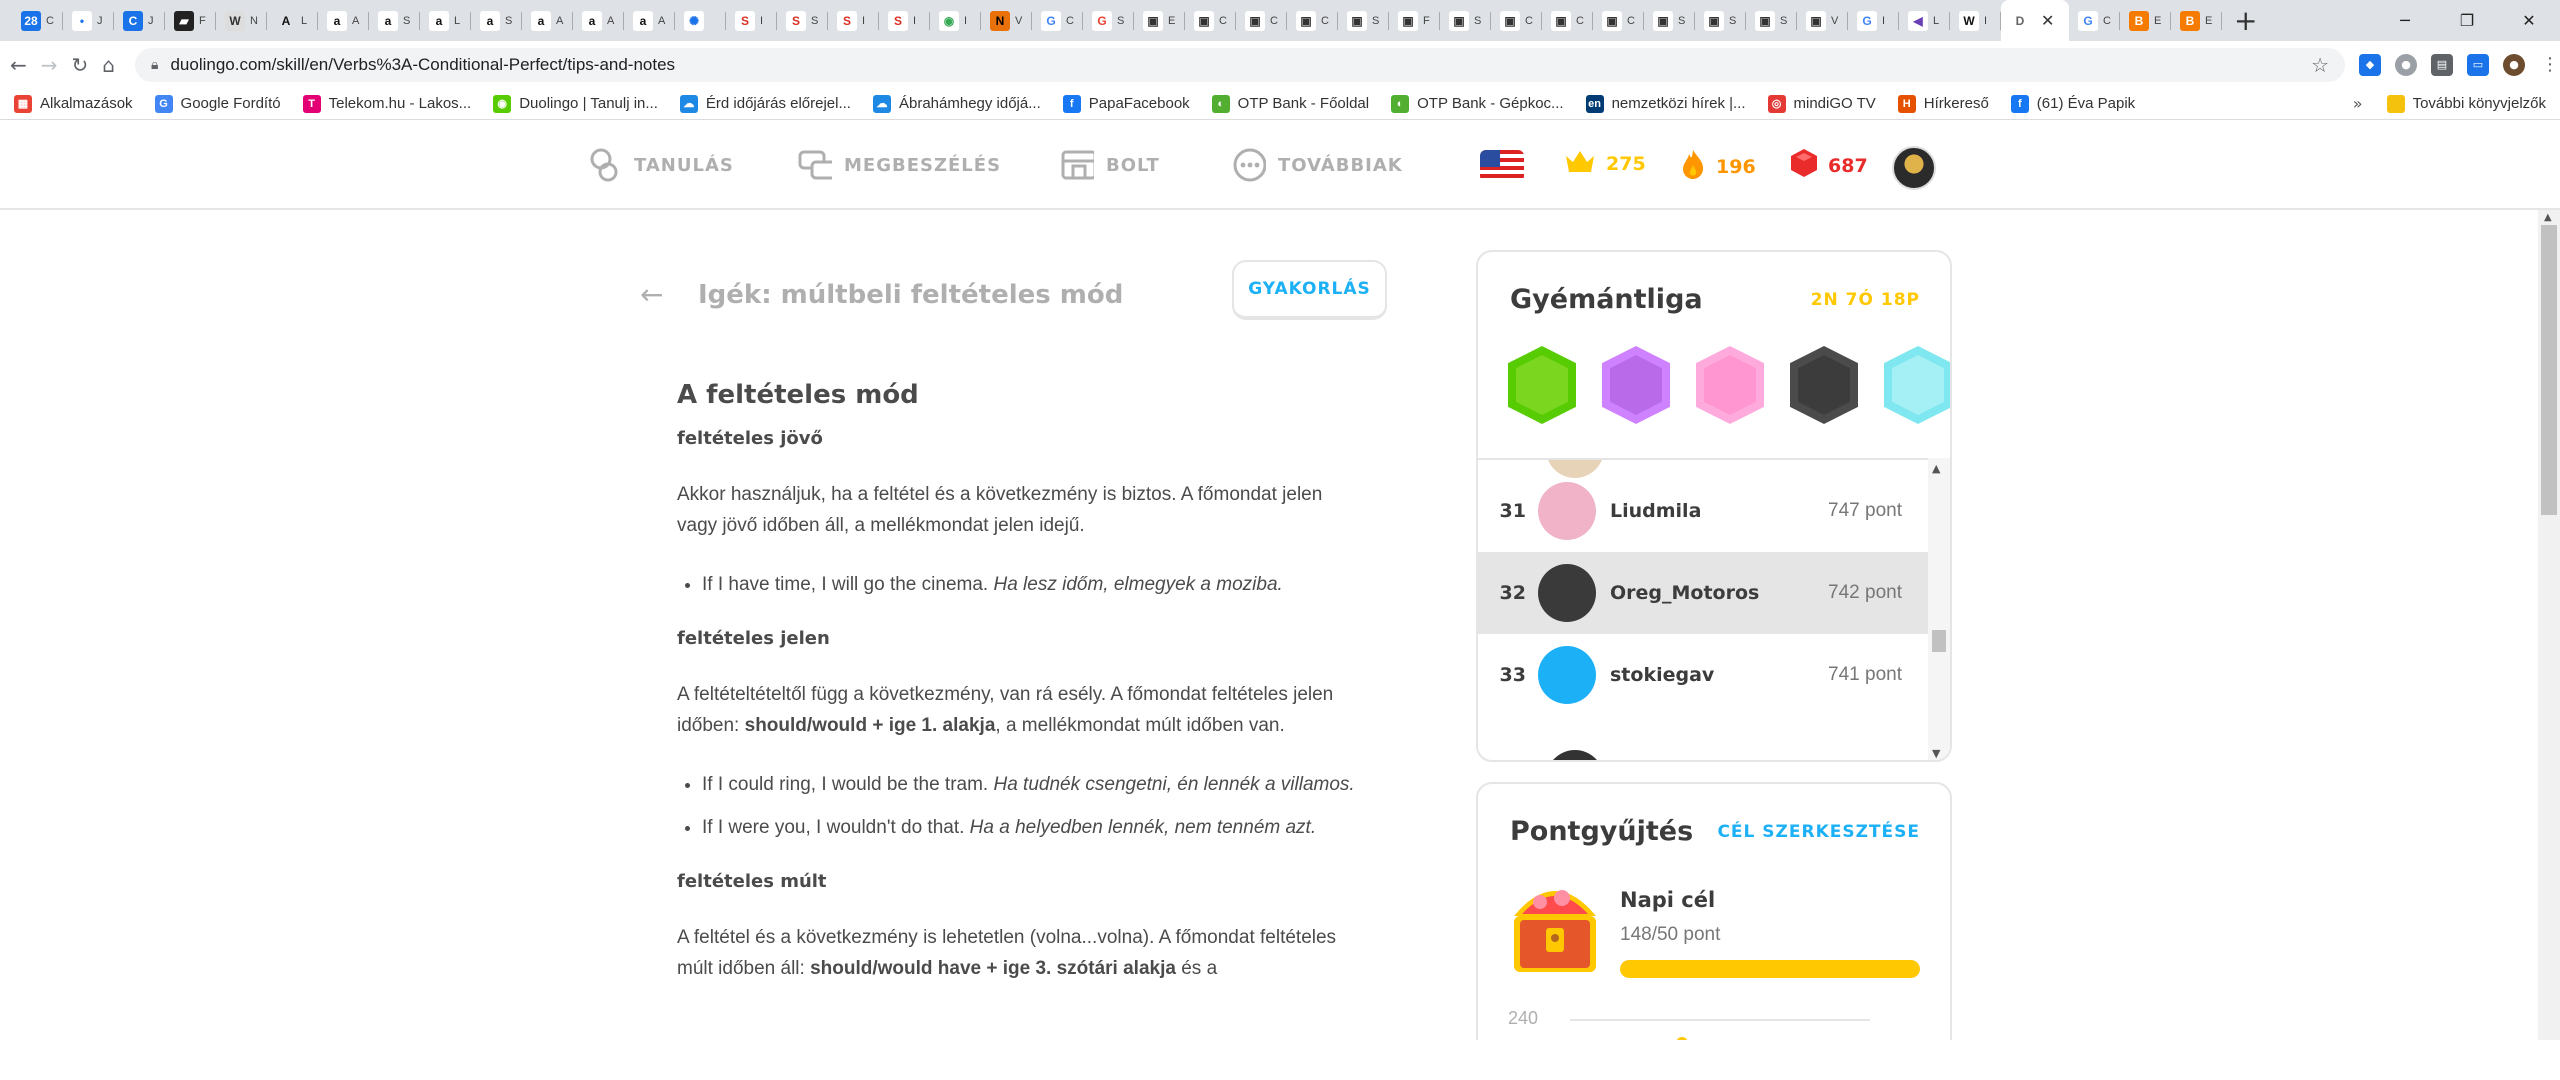  What do you see at coordinates (1719, 675) in the screenshot?
I see `leaderboard-name: stokiegav` at bounding box center [1719, 675].